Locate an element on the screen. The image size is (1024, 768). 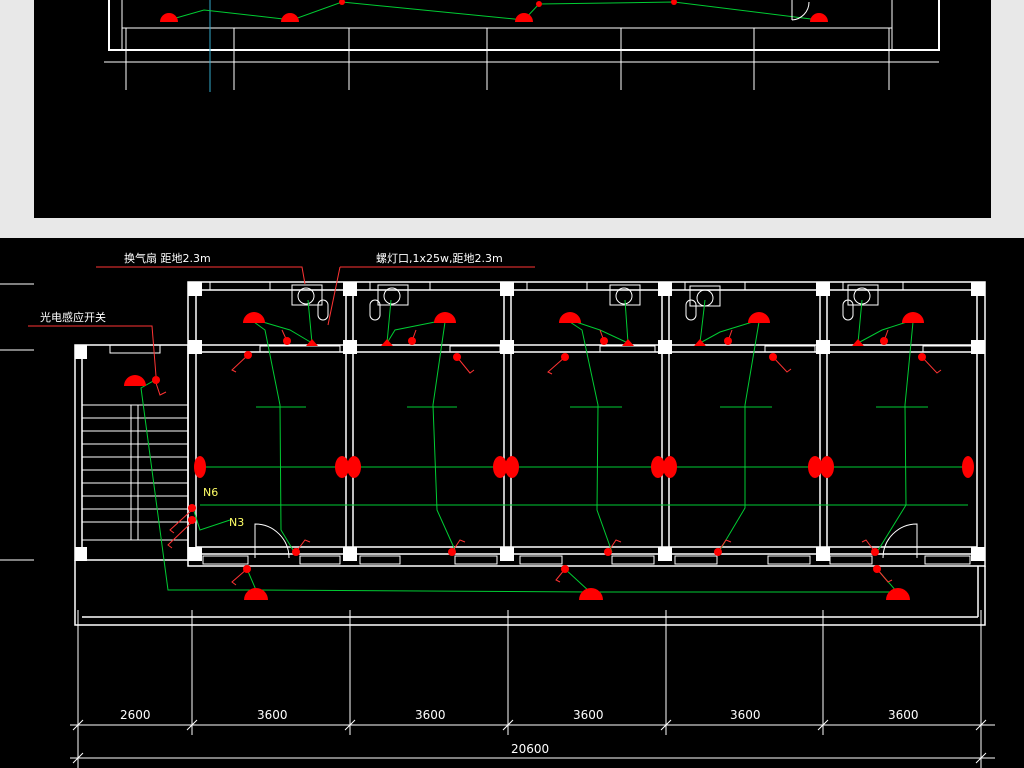
lamp-holder-label: 螺灯口,1x25w,距地2.3m is located at coordinates (439, 258).